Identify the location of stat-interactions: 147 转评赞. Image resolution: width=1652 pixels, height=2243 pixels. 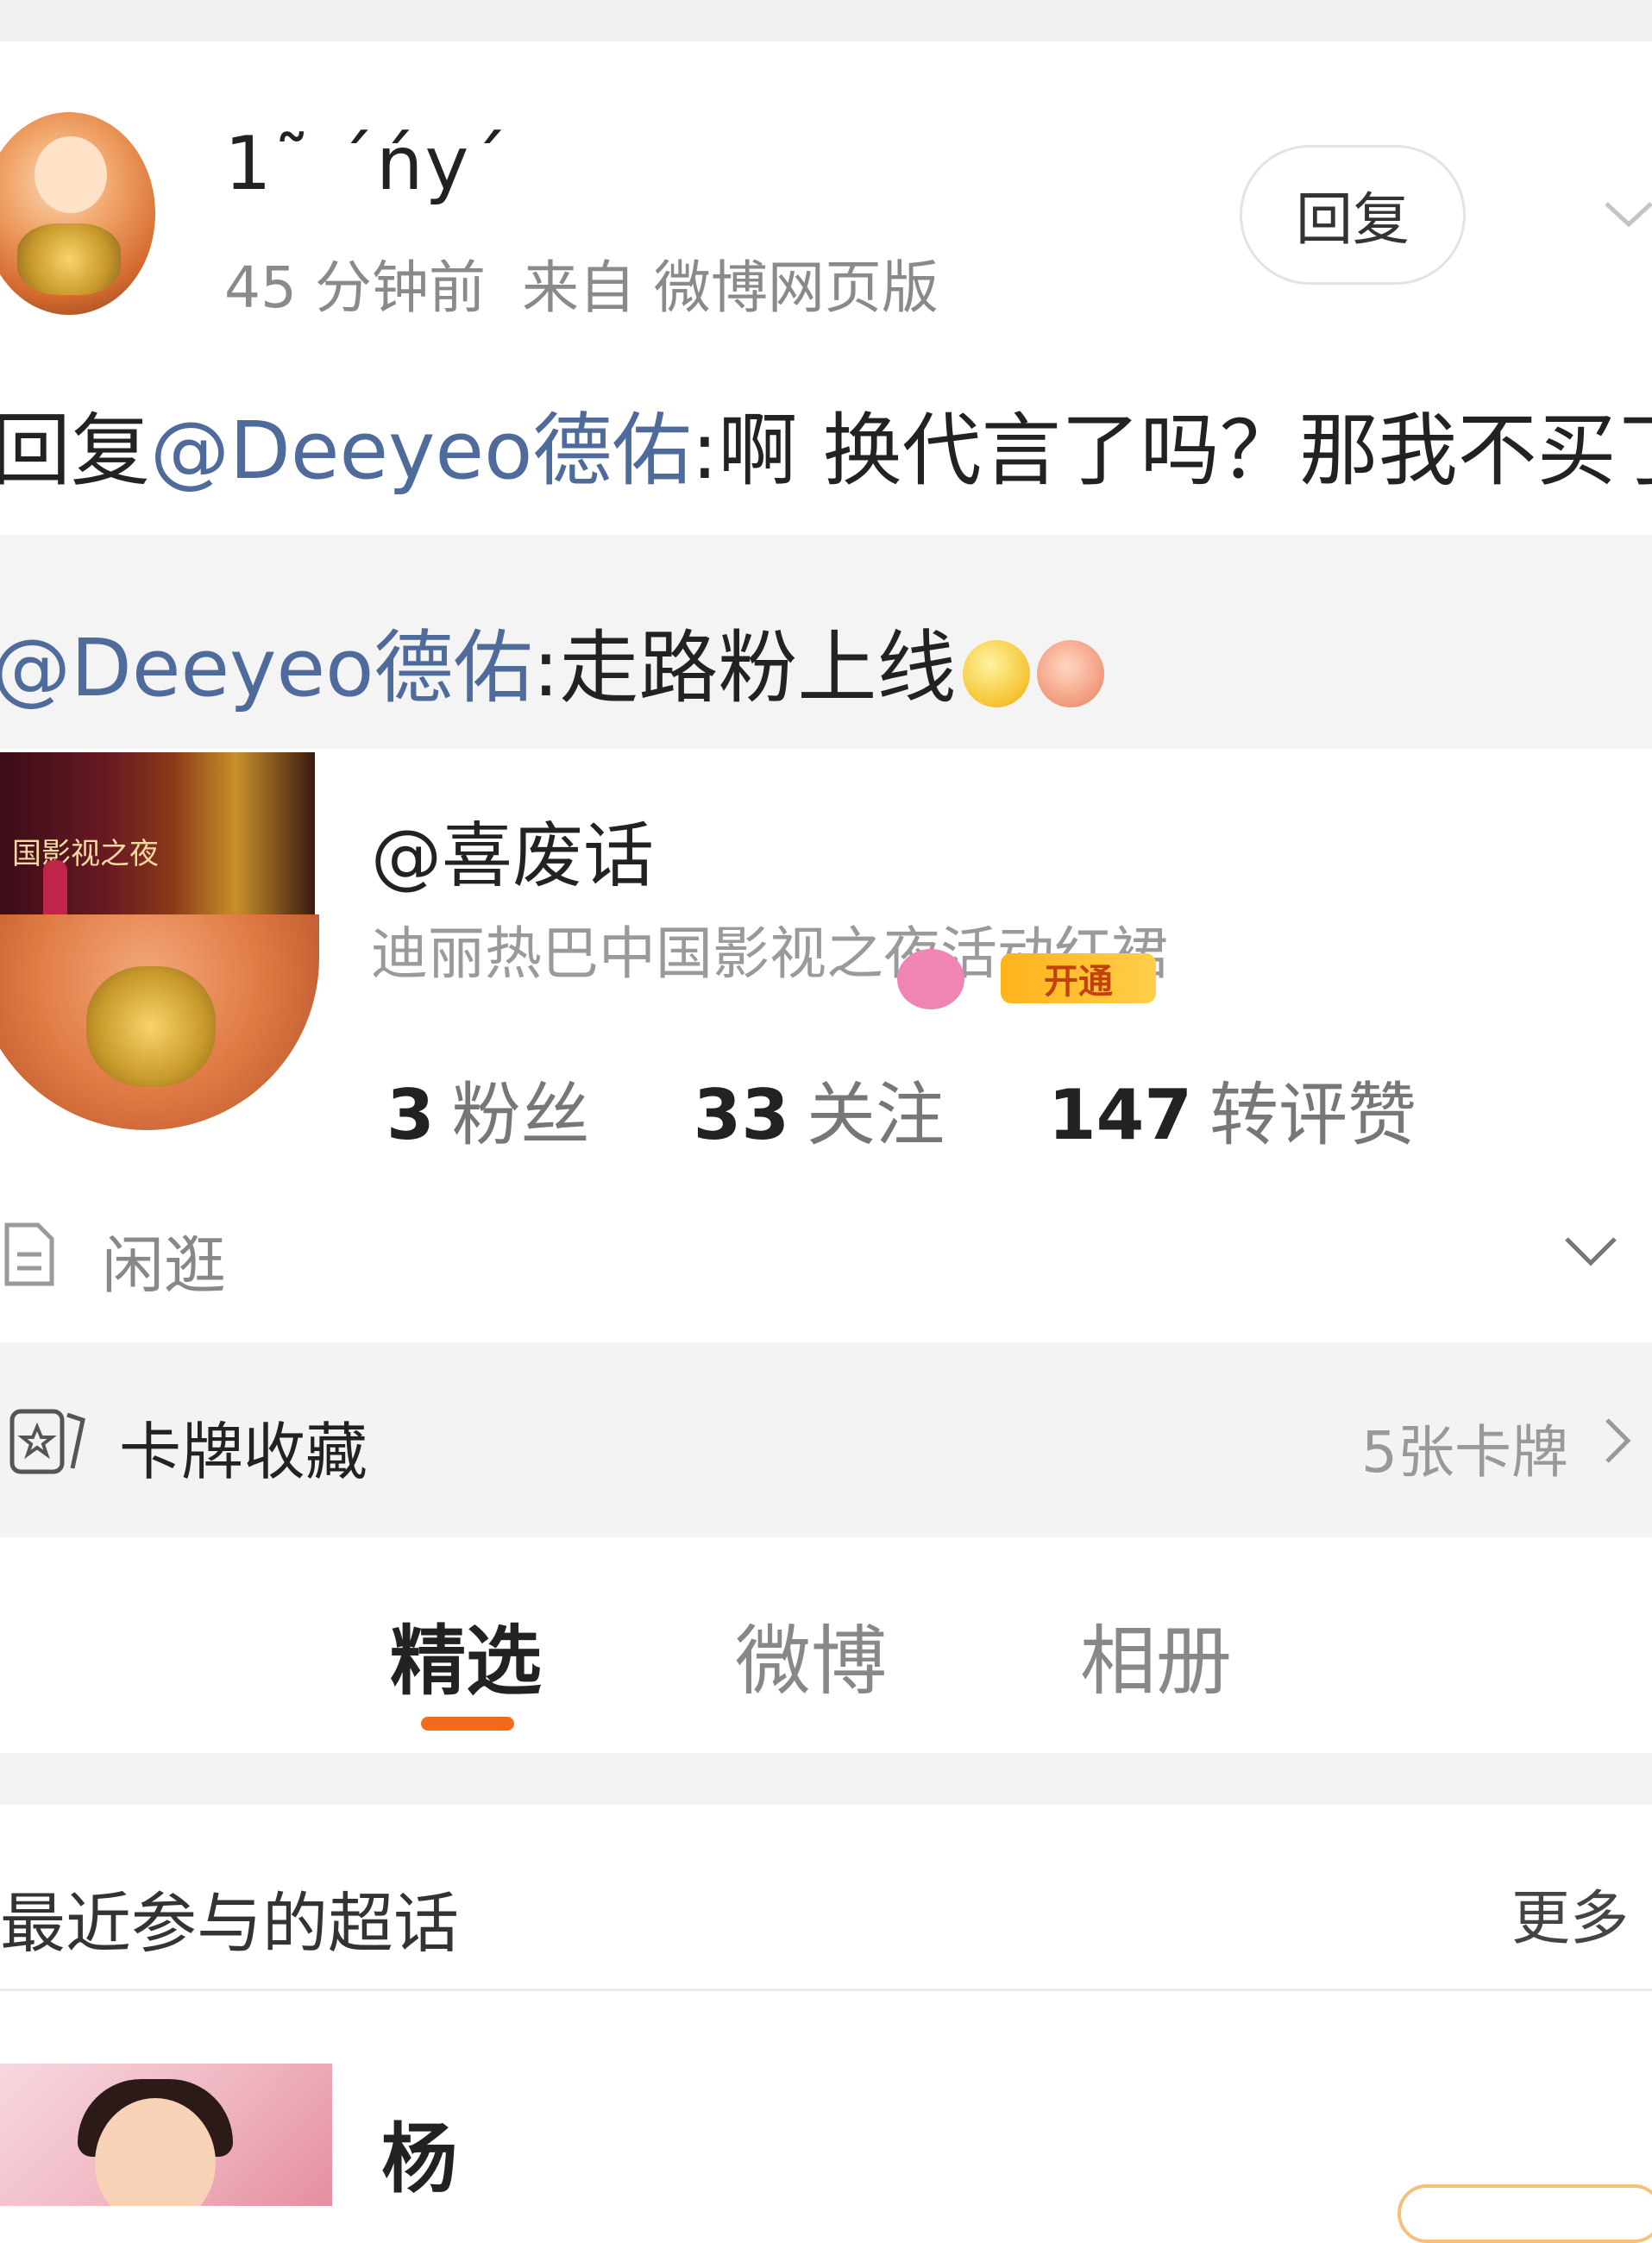
(1232, 1115).